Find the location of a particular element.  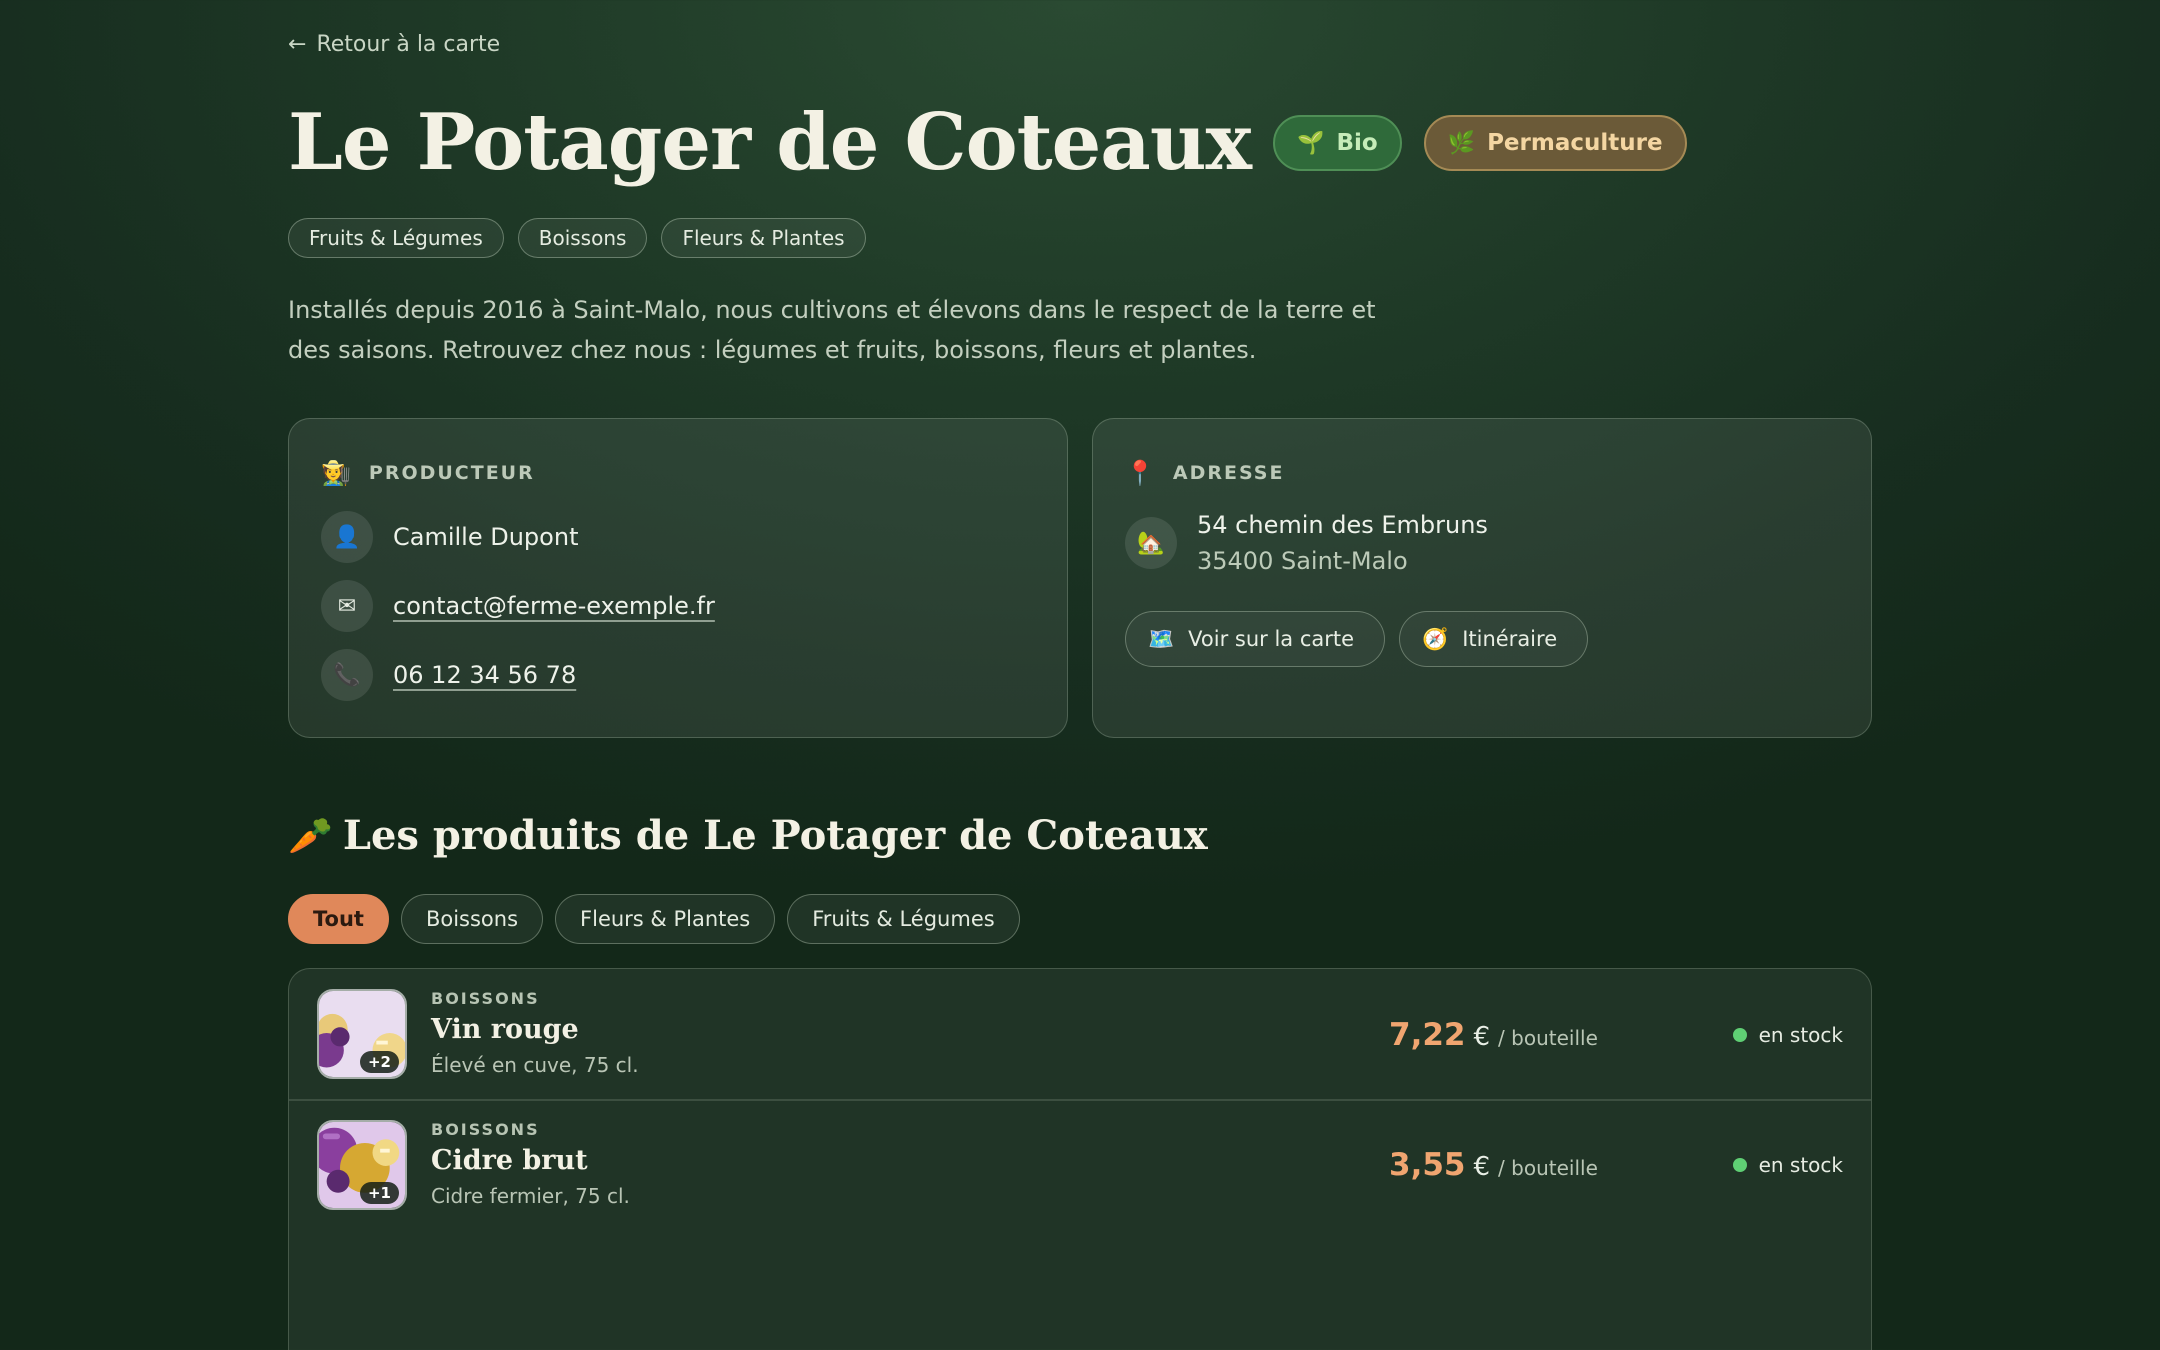

category-tag: Fleurs & Plantes is located at coordinates (763, 238).